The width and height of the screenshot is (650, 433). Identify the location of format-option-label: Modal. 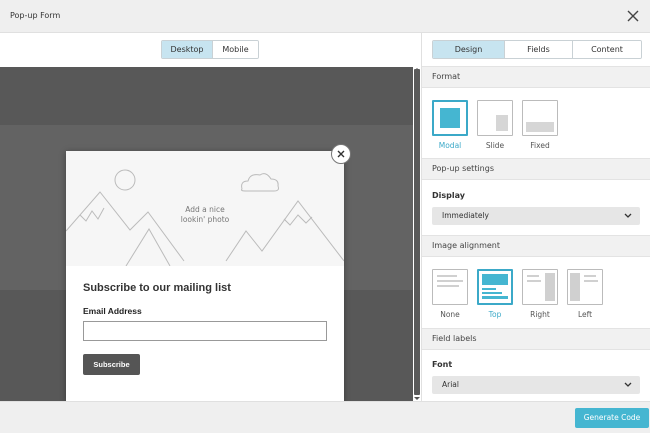
(450, 145).